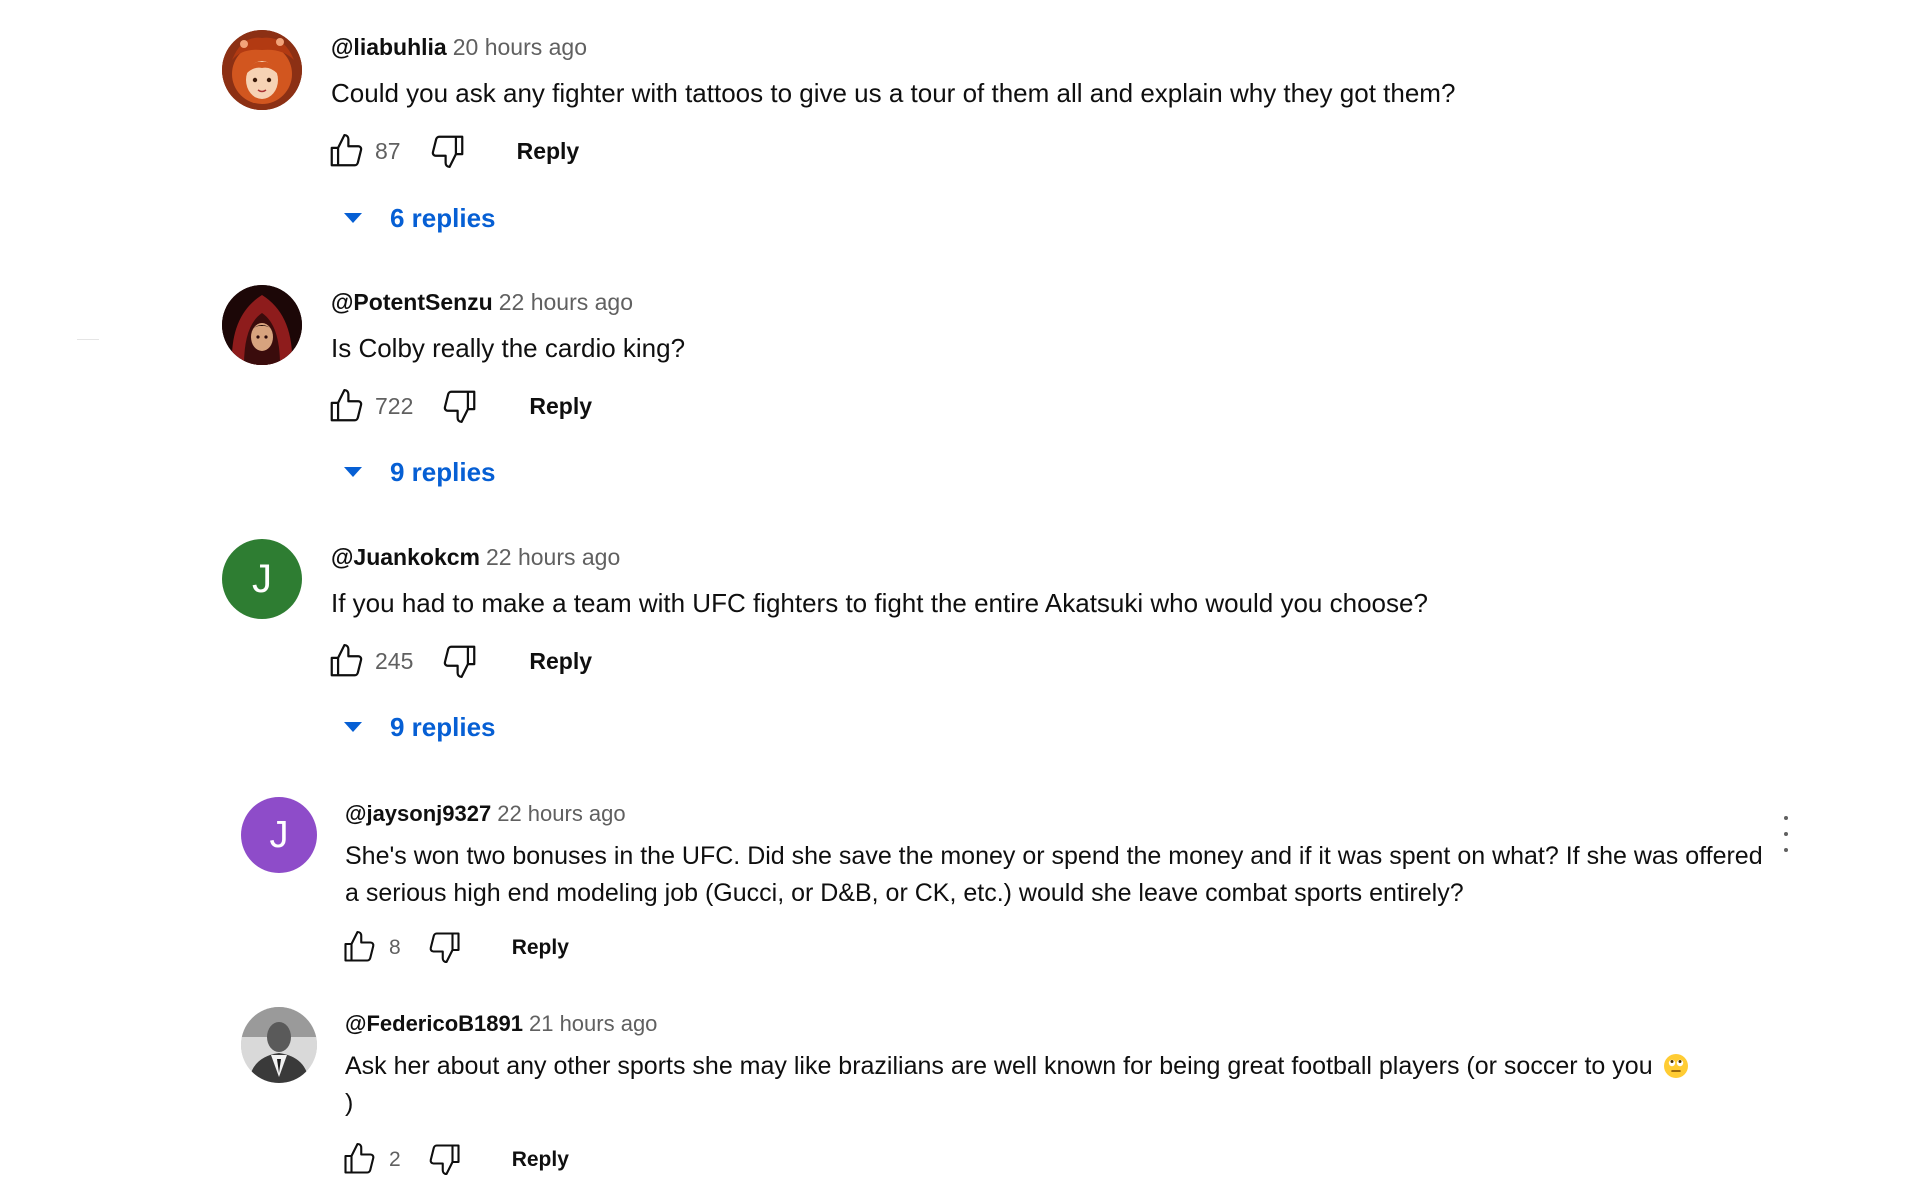  Describe the element at coordinates (418, 813) in the screenshot. I see `comment-author: @jaysonj9327` at that location.